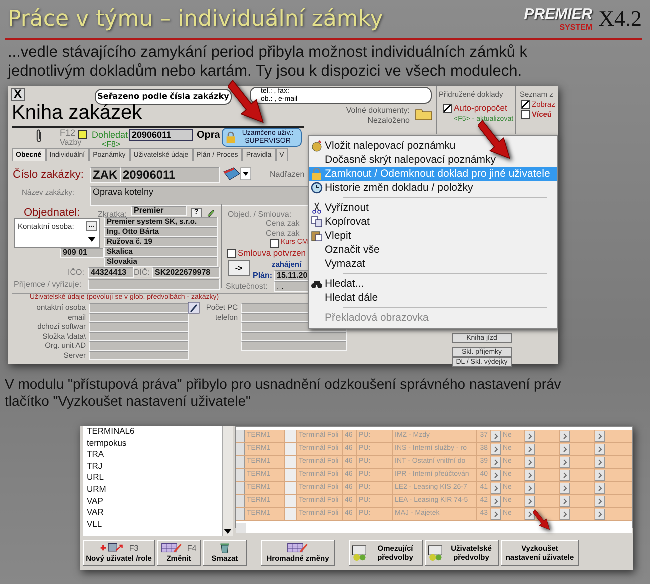  I want to click on list-item: URL, so click(154, 478).